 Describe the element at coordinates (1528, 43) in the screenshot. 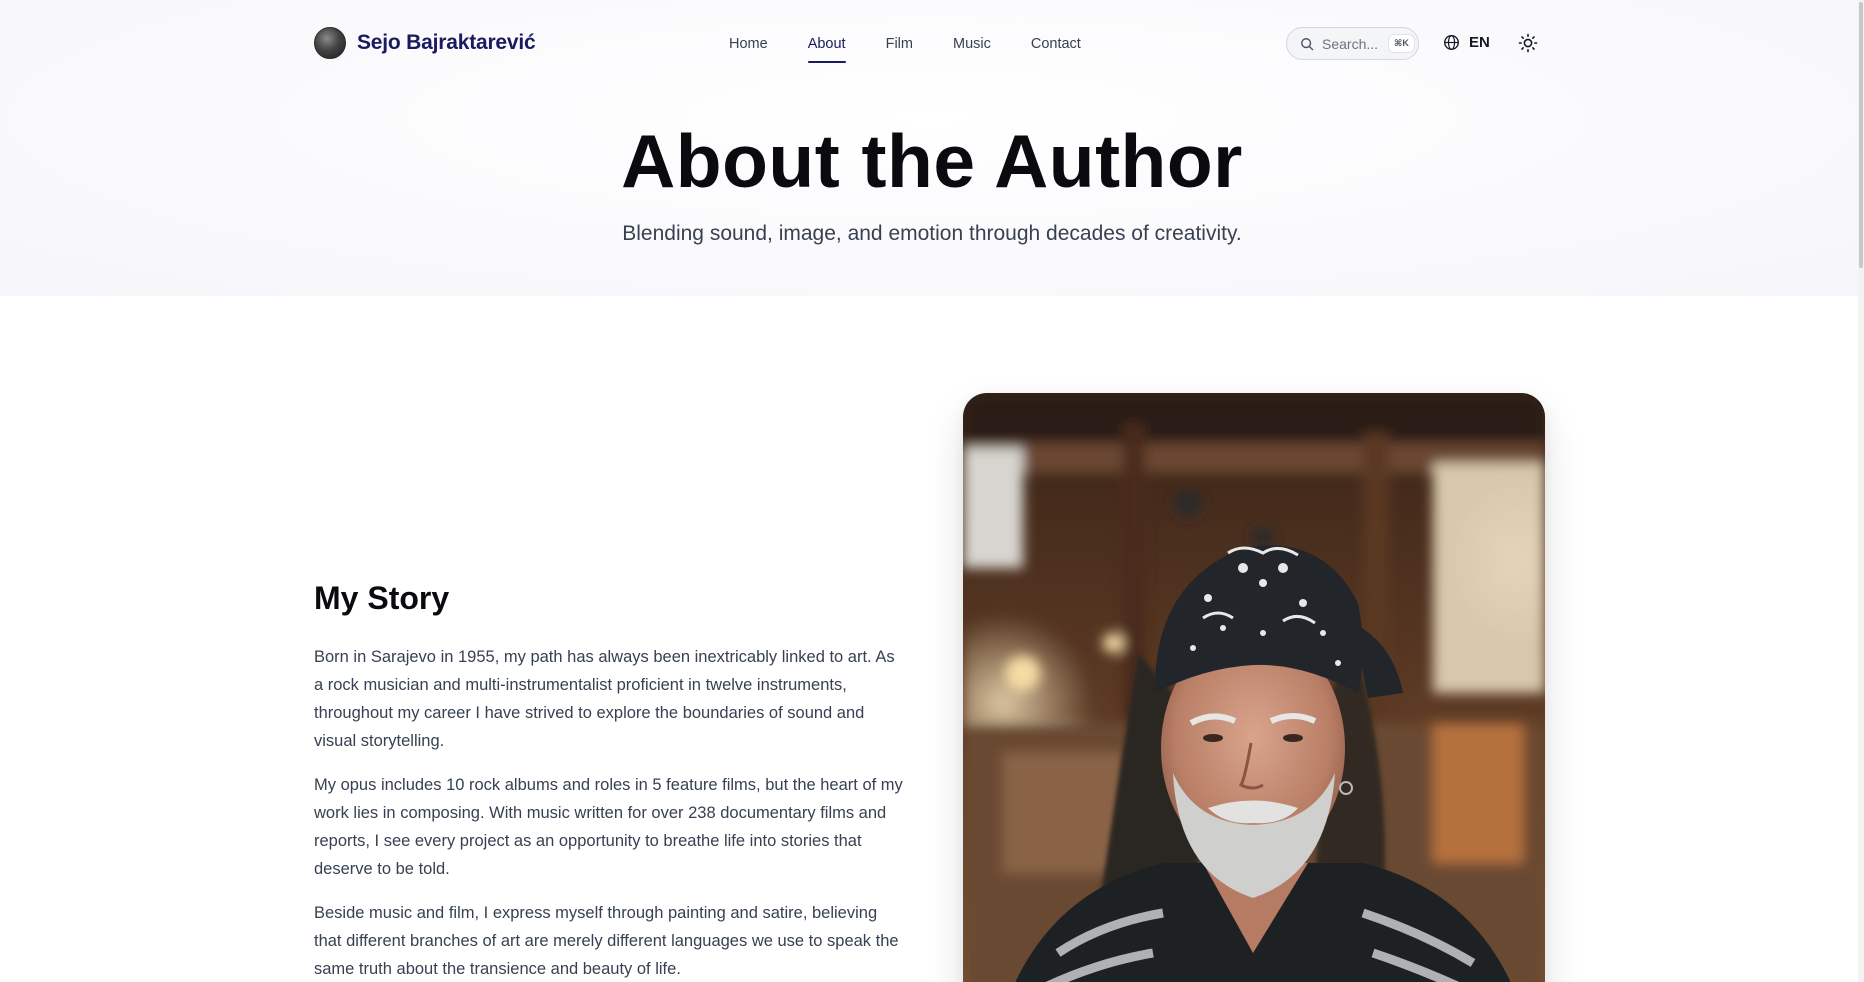

I see `sun-icon` at that location.